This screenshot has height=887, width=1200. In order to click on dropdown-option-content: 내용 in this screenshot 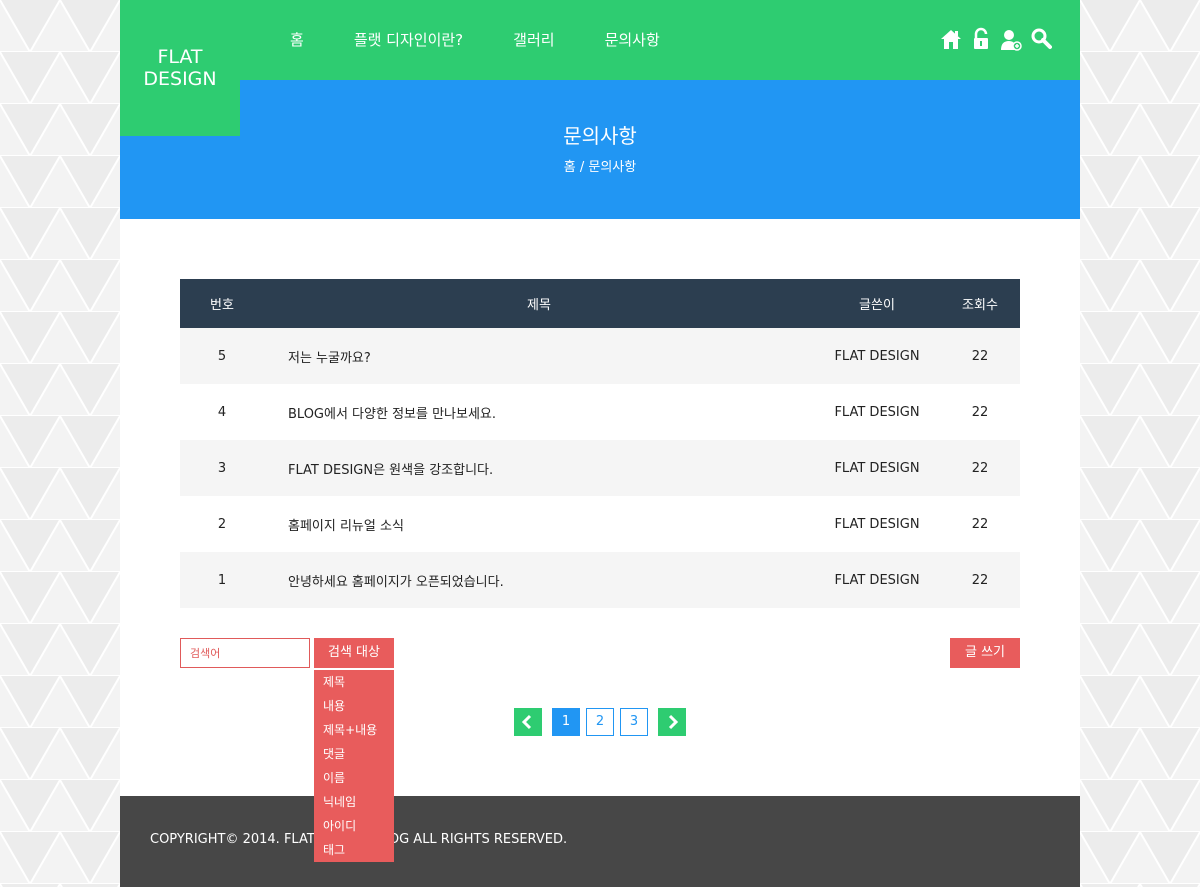, I will do `click(354, 706)`.